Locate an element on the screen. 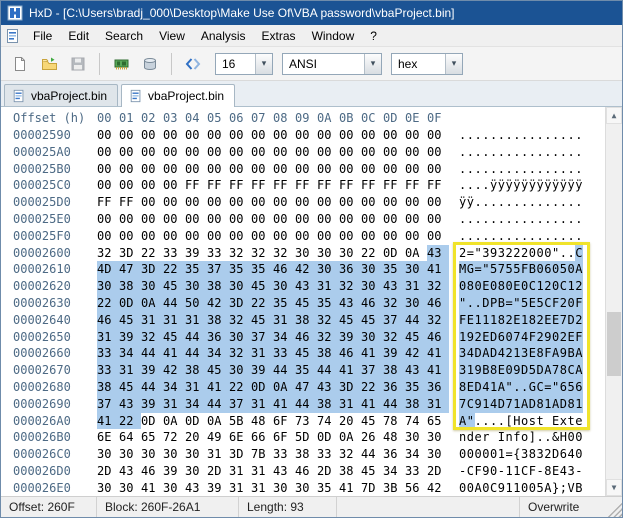  byte-cell: 50 is located at coordinates (196, 303).